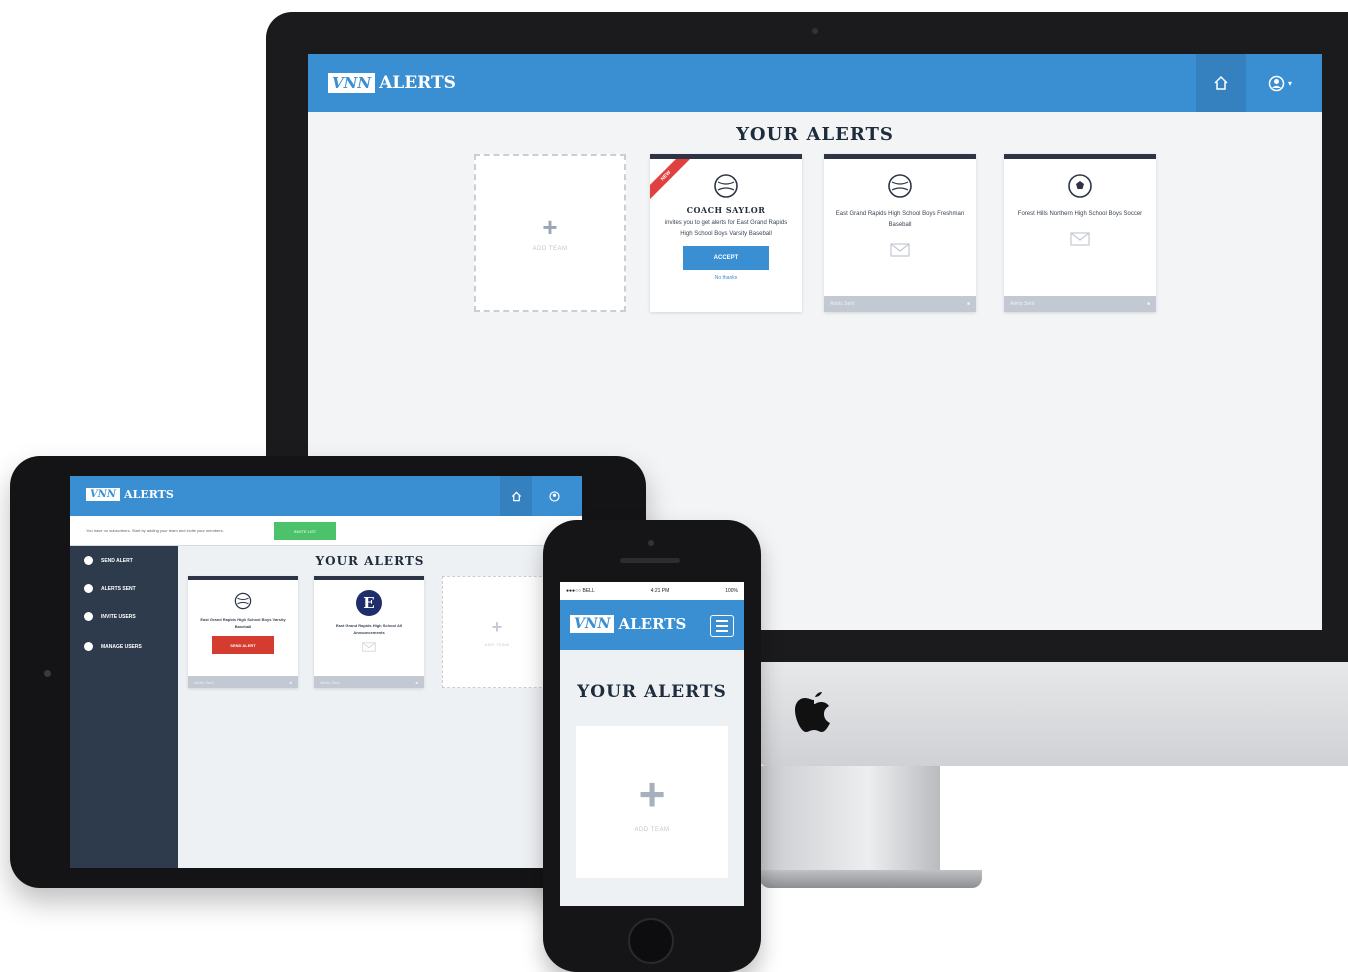 The width and height of the screenshot is (1348, 972). I want to click on battery-label: 100%, so click(731, 591).